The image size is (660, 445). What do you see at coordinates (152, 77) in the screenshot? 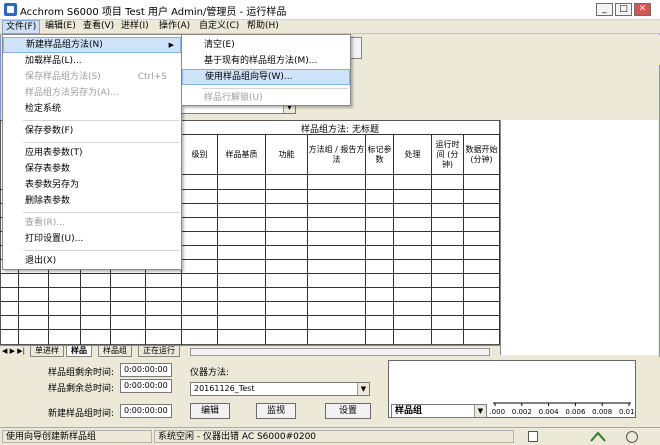
I see `shortcut-save: Ctrl+S` at bounding box center [152, 77].